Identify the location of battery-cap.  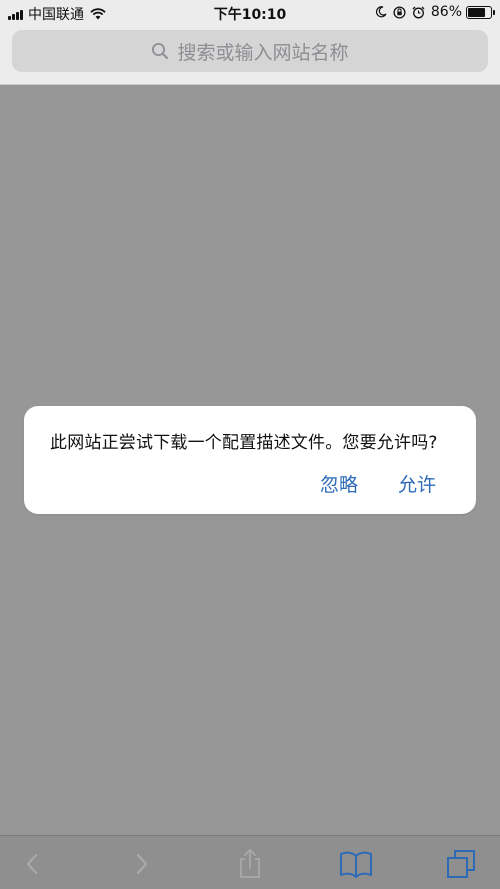
(494, 12).